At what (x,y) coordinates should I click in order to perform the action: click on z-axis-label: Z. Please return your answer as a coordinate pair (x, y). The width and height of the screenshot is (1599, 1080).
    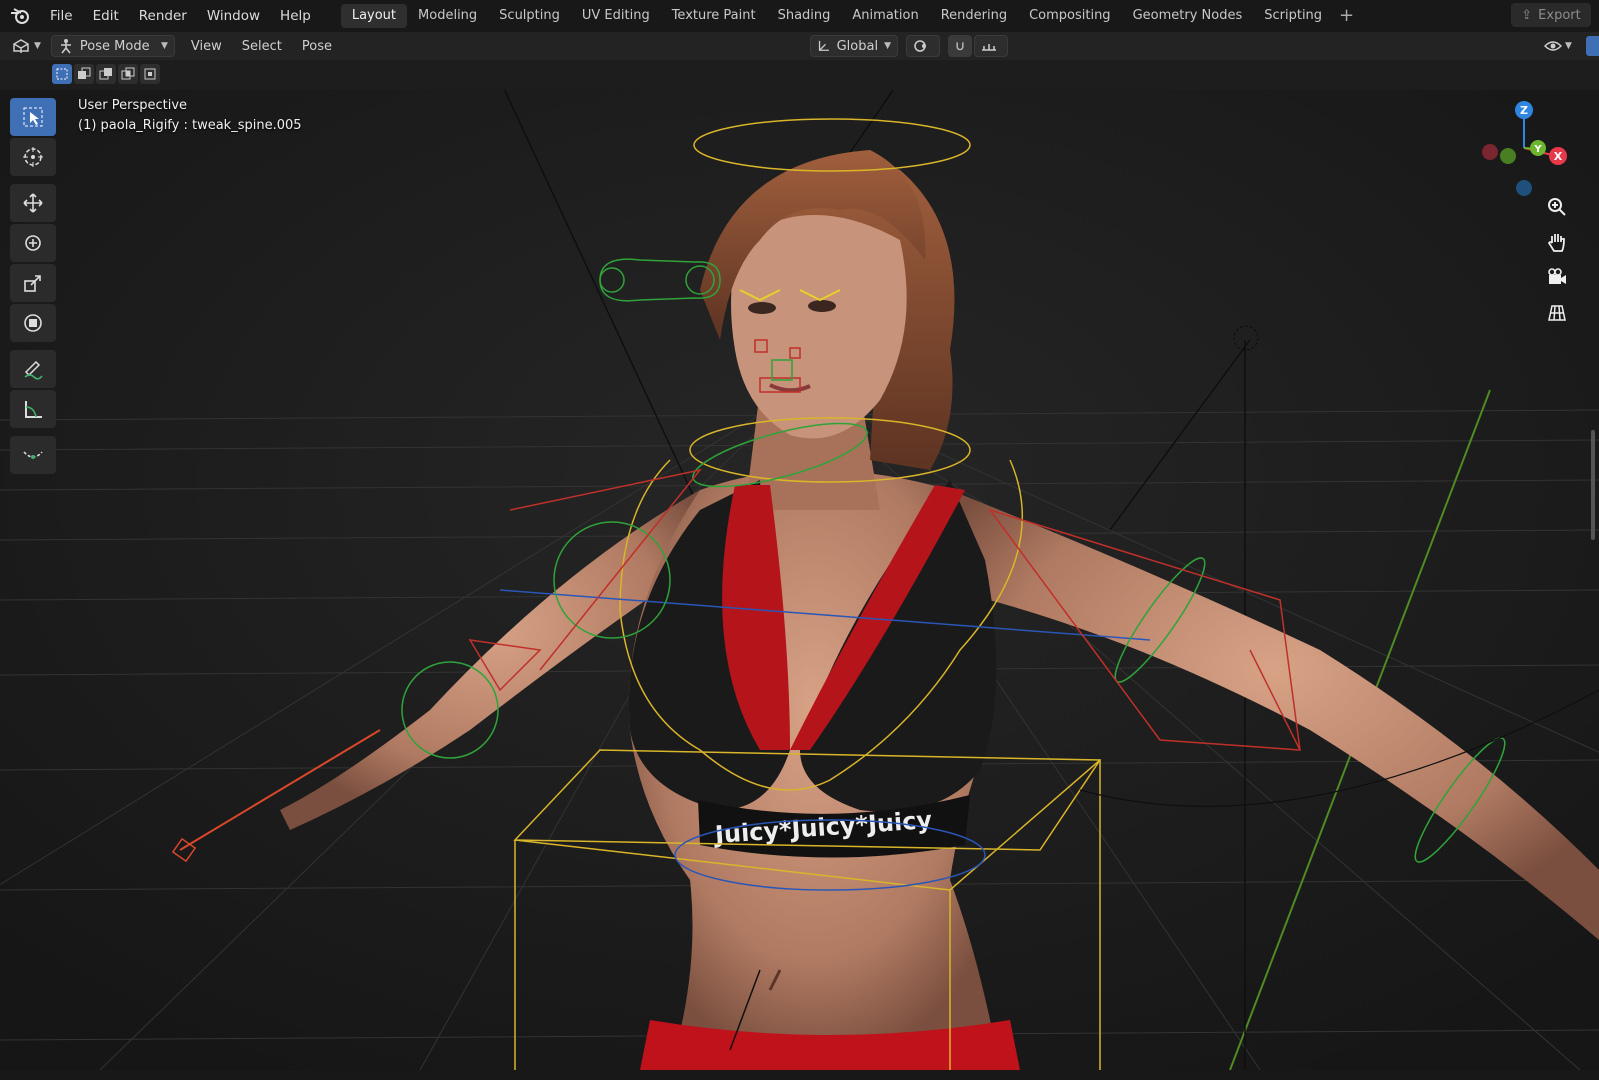
    Looking at the image, I should click on (1524, 110).